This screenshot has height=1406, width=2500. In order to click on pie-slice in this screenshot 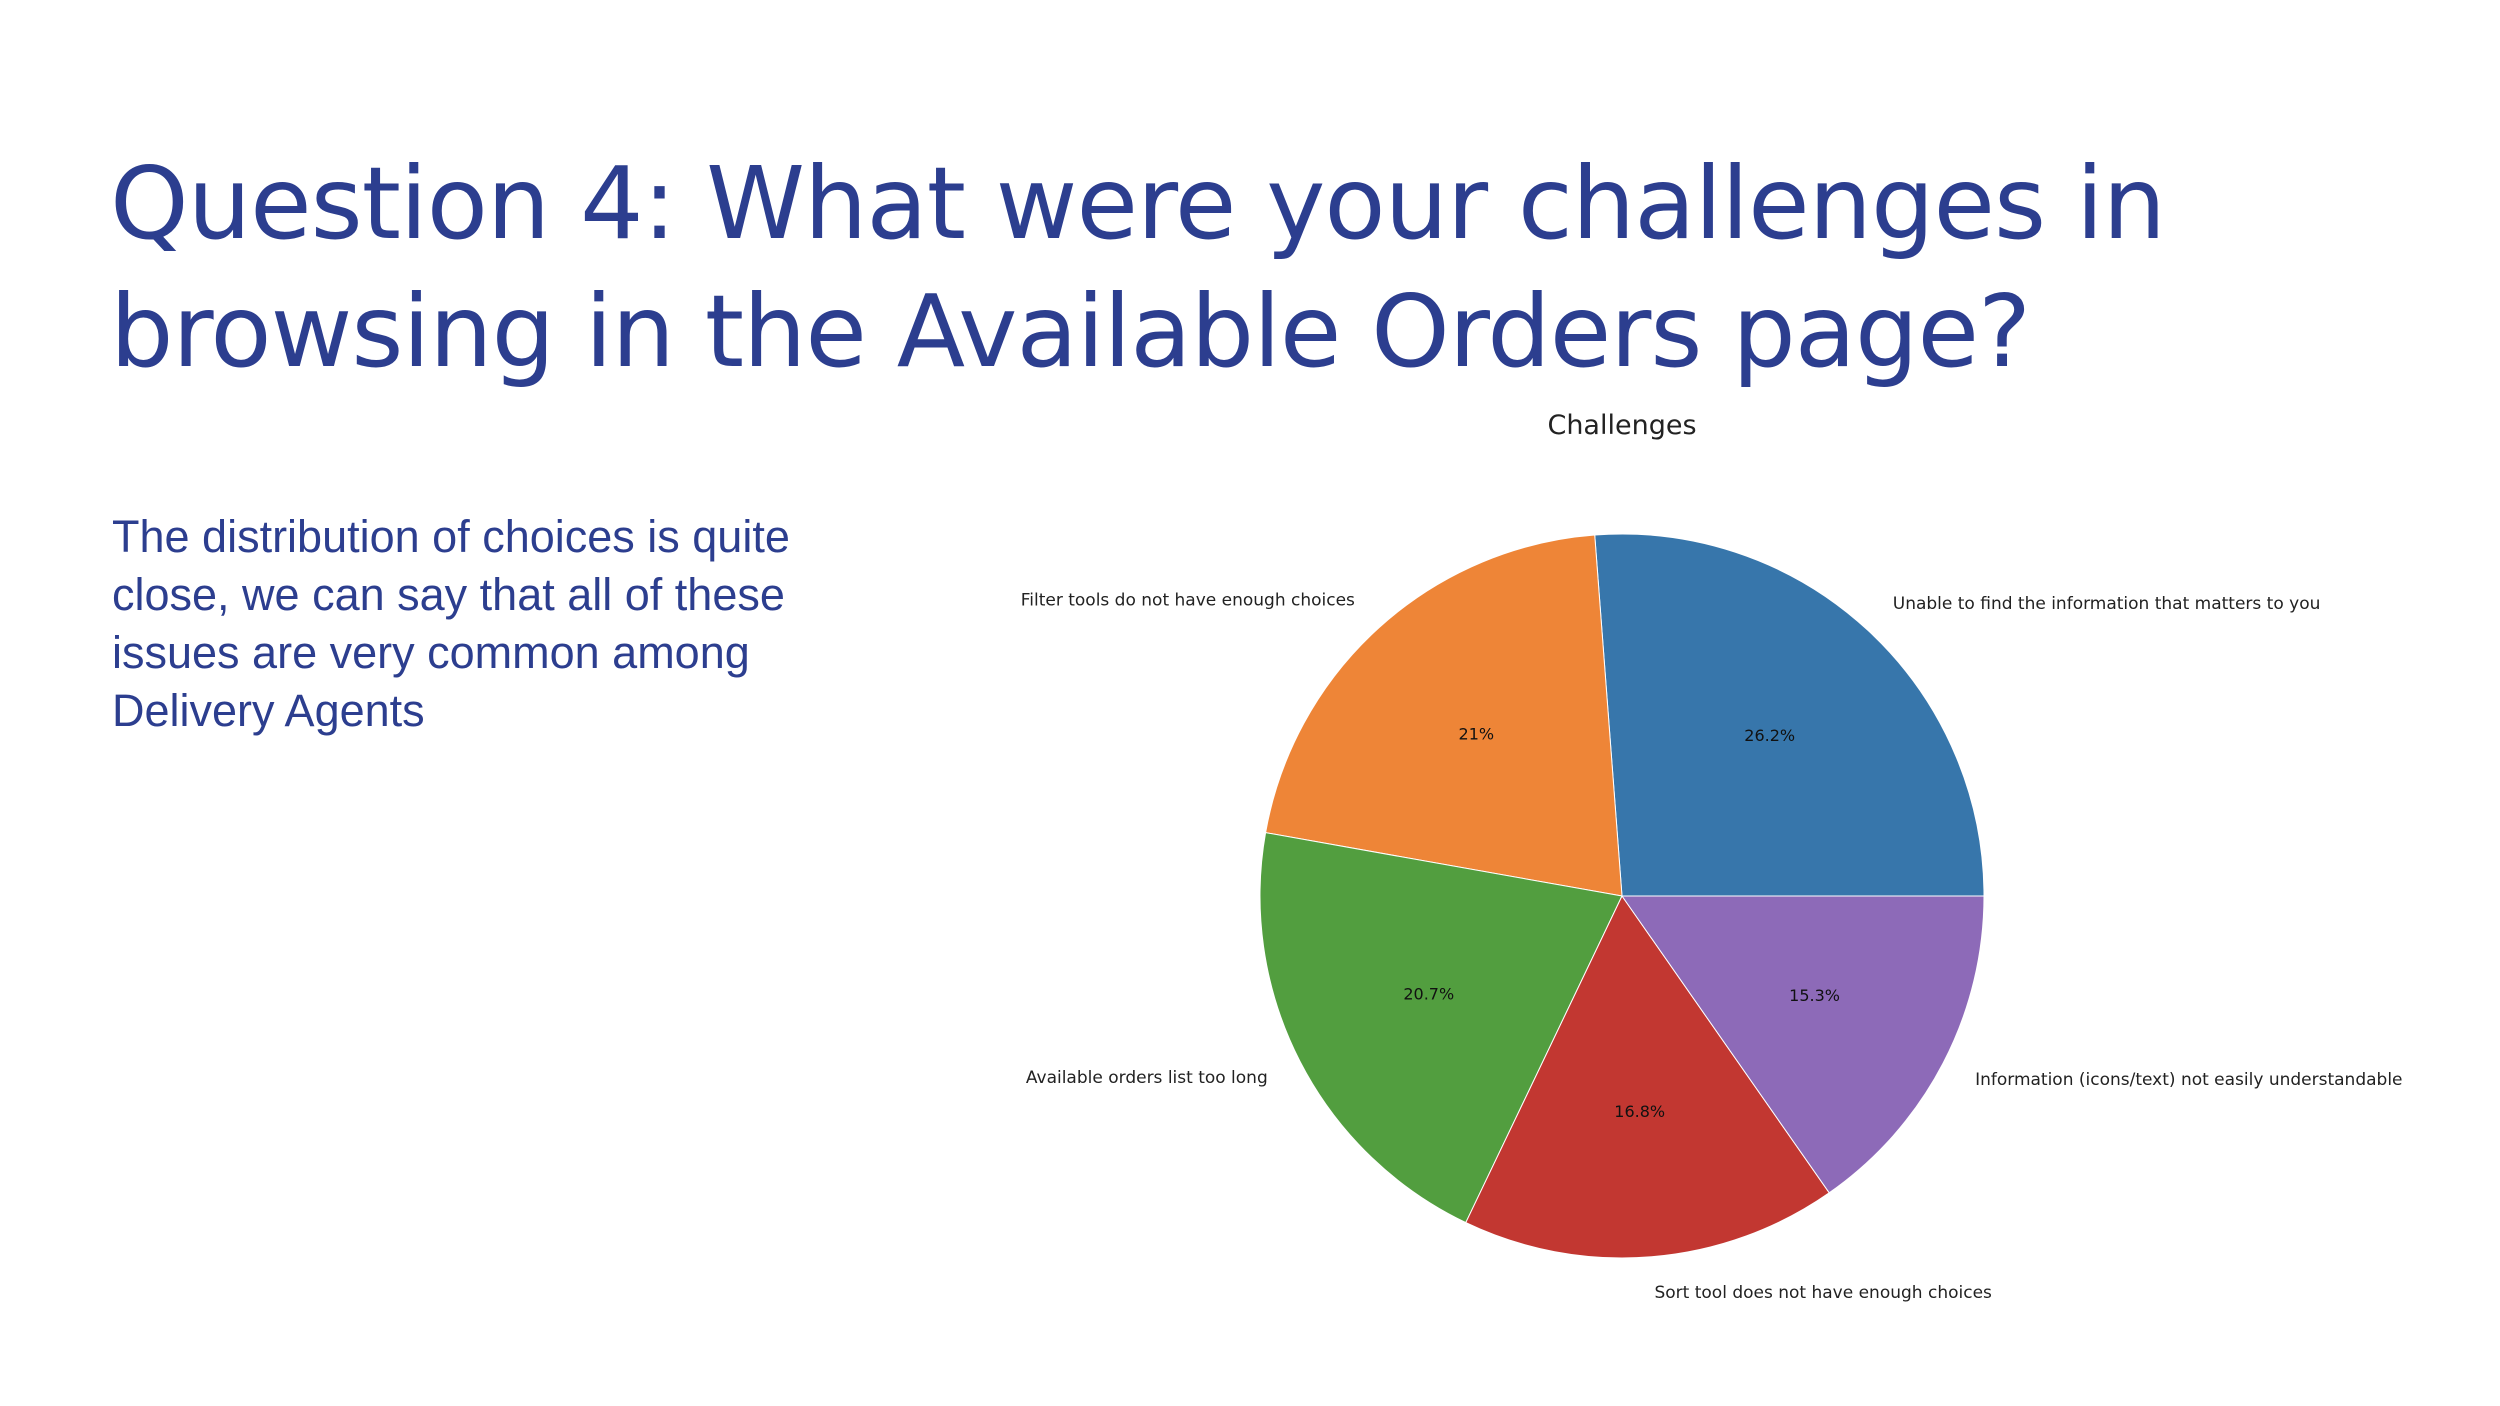, I will do `click(1789, 715)`.